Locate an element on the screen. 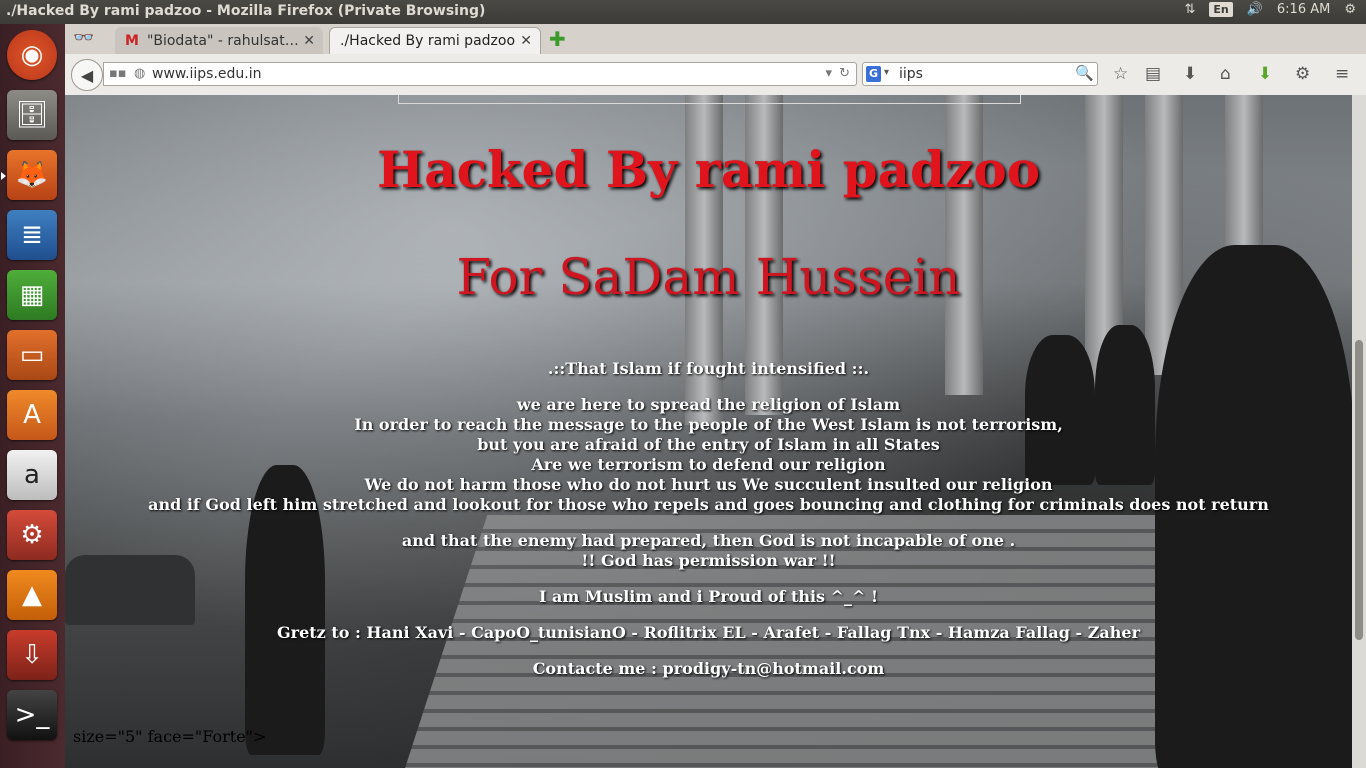 This screenshot has height=768, width=1366. new-tab-icon: ✚ is located at coordinates (557, 39).